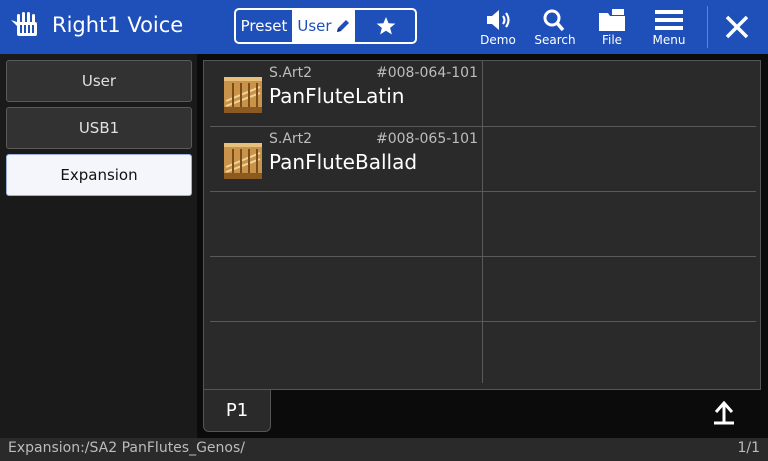 This screenshot has width=768, height=461. Describe the element at coordinates (342, 26) in the screenshot. I see `pencil-icon` at that location.